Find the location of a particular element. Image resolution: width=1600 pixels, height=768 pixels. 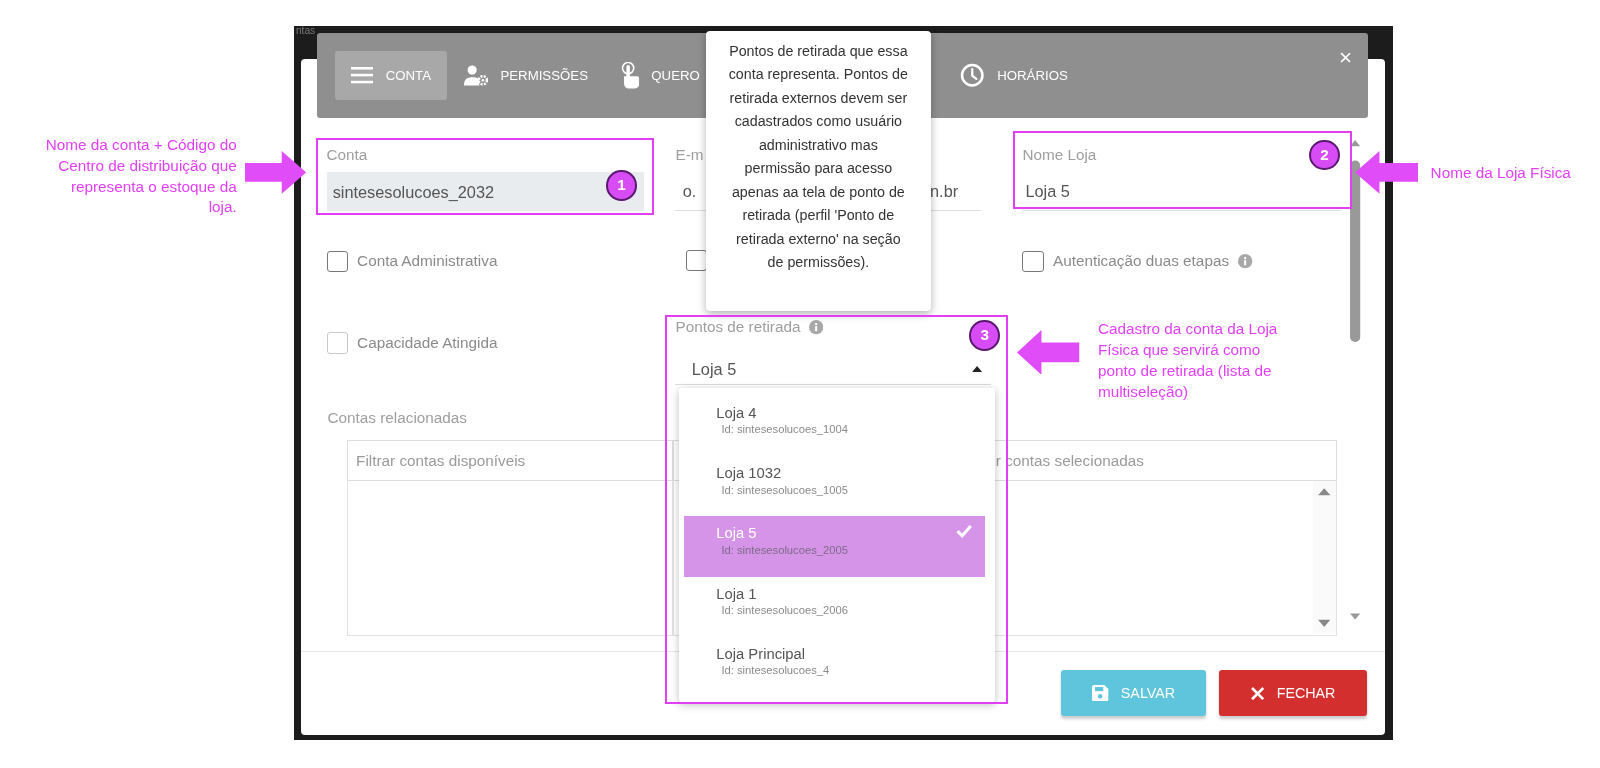

page-title: ntas is located at coordinates (305, 30).